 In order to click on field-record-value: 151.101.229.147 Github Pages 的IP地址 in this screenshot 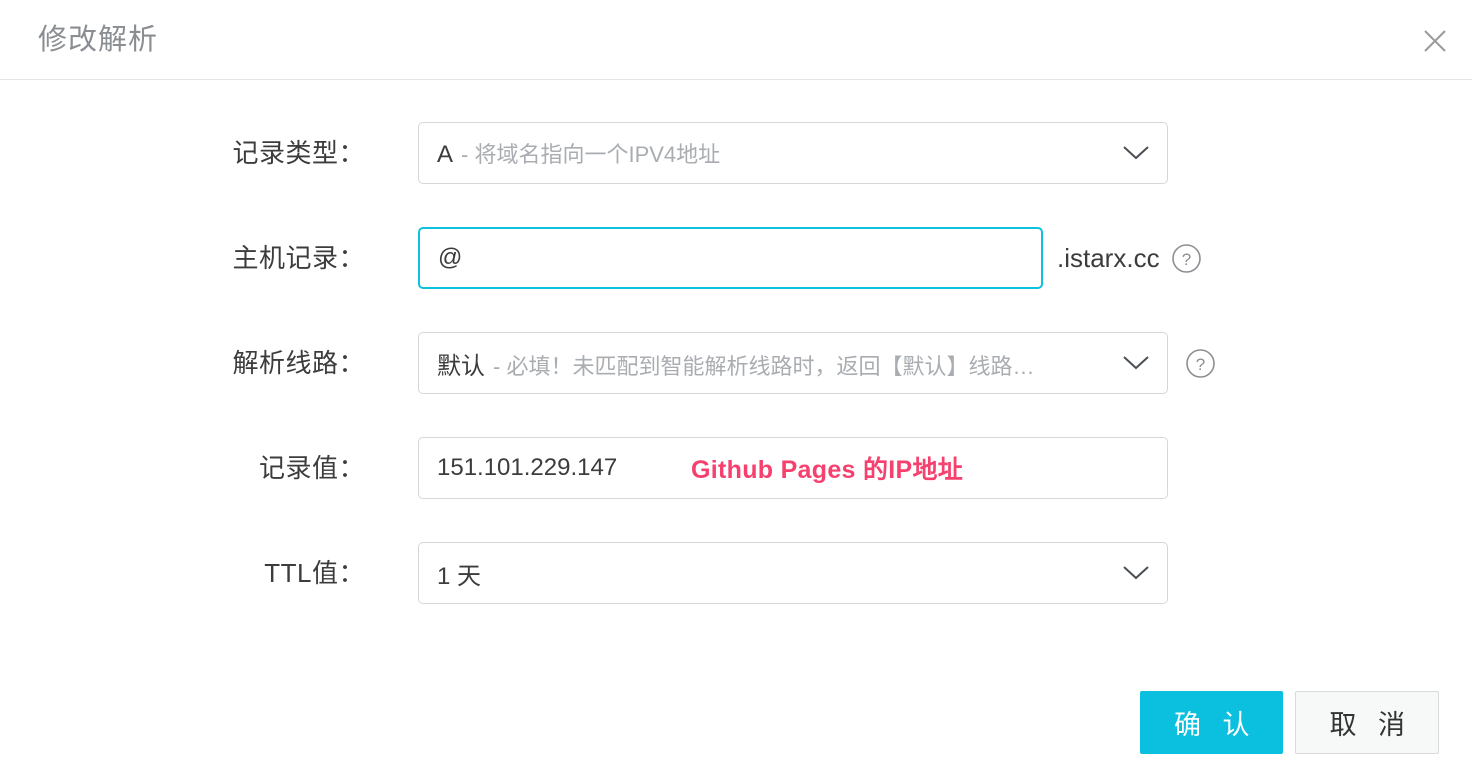, I will do `click(793, 468)`.